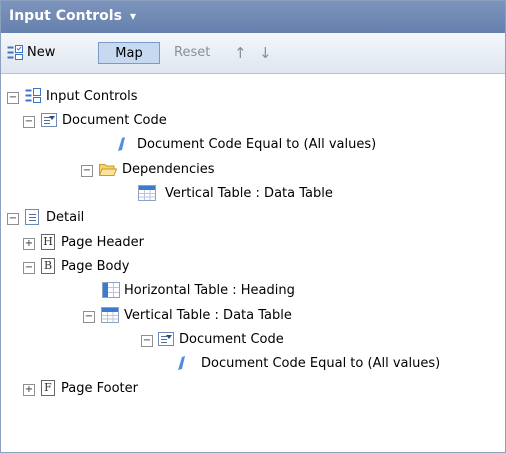 This screenshot has width=506, height=453. Describe the element at coordinates (133, 16) in the screenshot. I see `panel-menu-caret: ▾` at that location.